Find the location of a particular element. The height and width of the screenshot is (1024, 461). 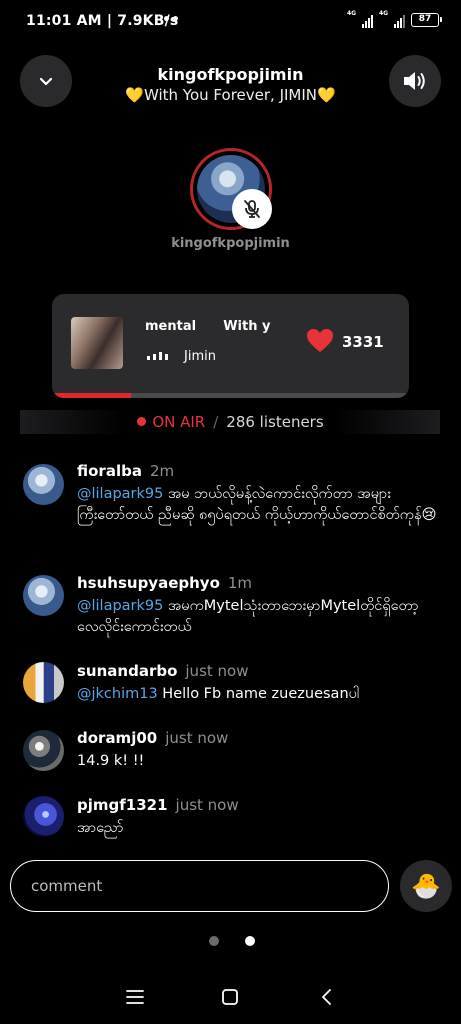

live-dot-icon is located at coordinates (142, 421).